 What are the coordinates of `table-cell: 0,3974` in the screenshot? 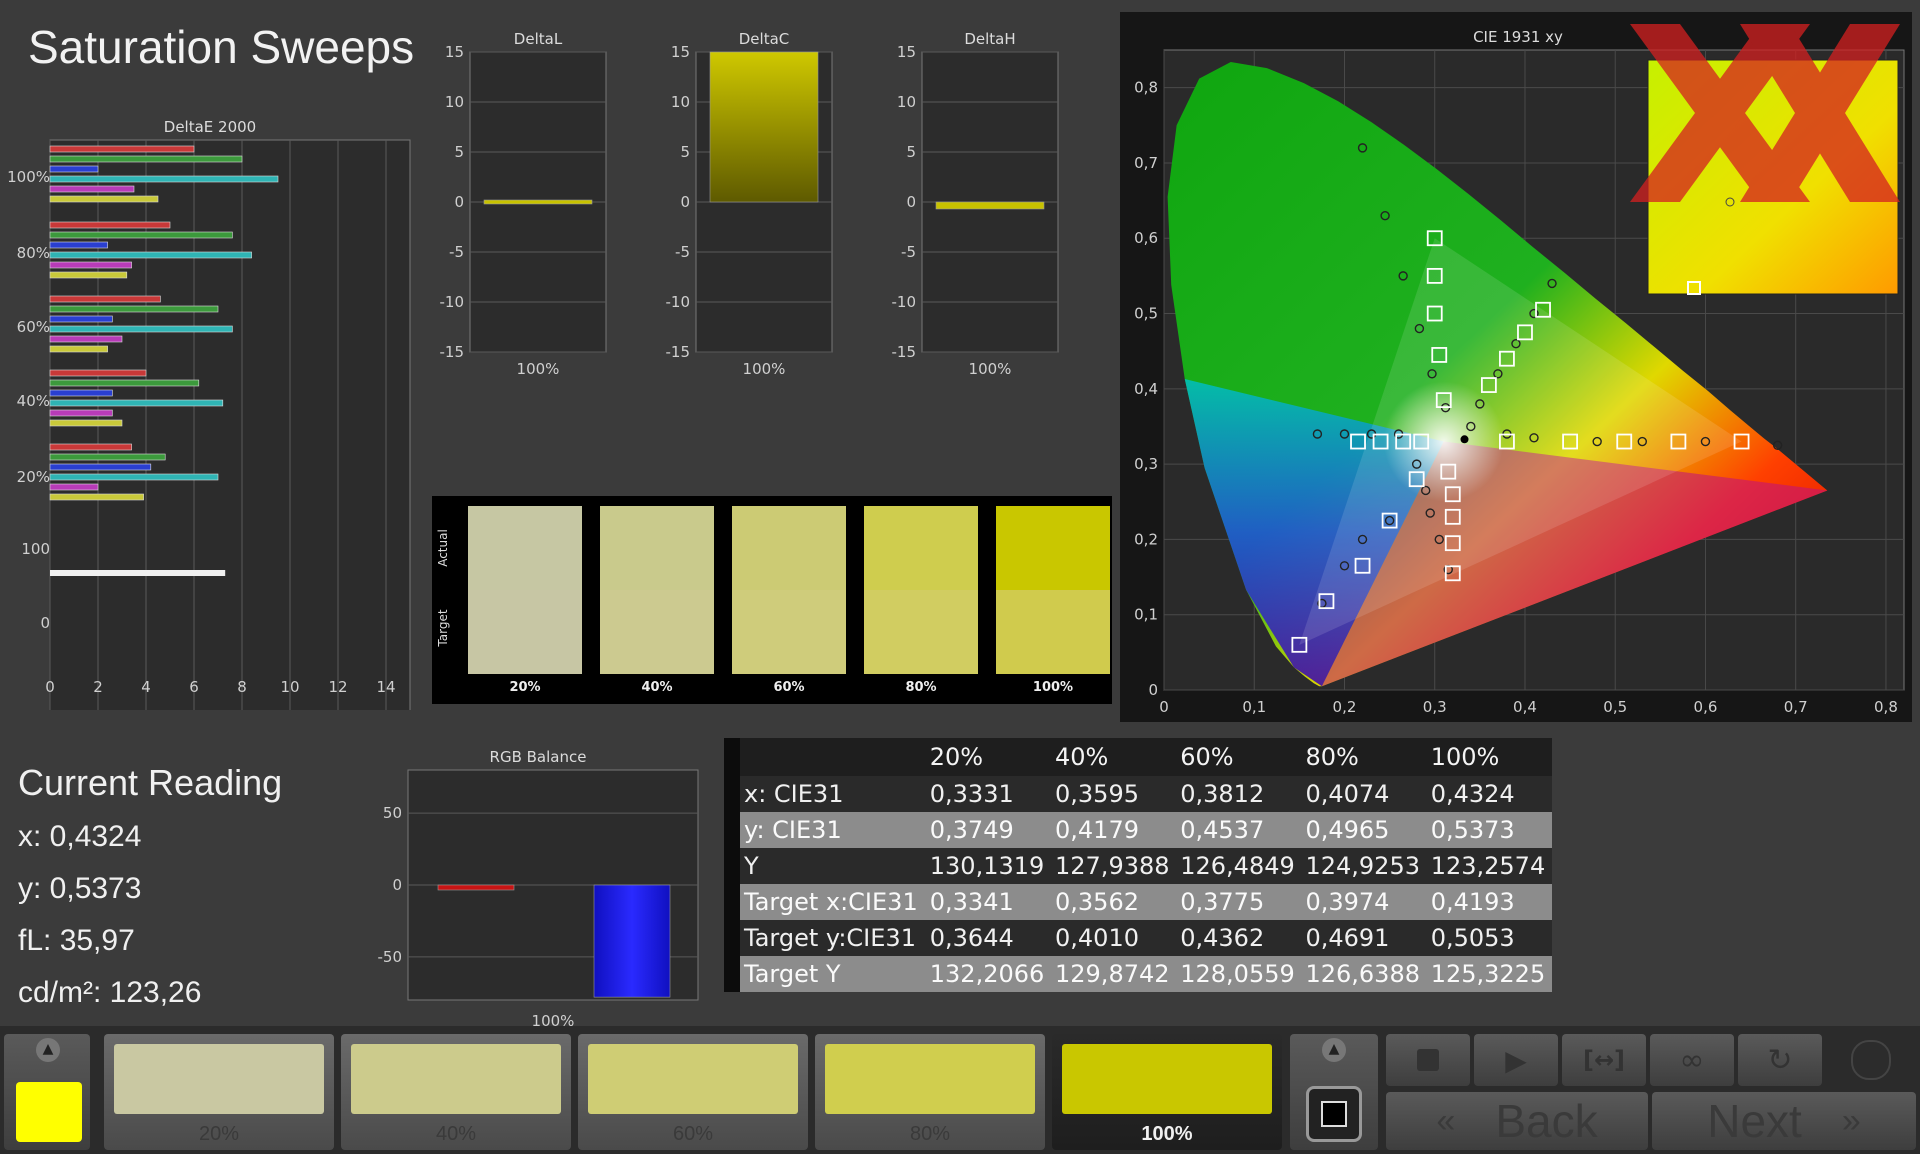 It's located at (1364, 902).